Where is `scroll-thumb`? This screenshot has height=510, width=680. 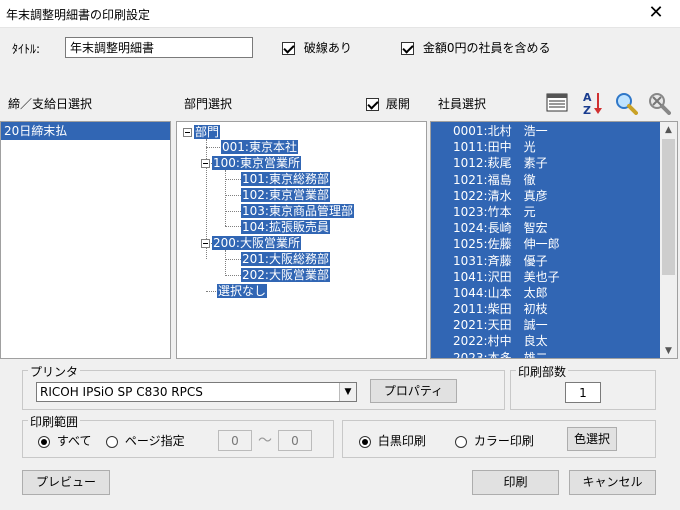
scroll-thumb is located at coordinates (668, 207).